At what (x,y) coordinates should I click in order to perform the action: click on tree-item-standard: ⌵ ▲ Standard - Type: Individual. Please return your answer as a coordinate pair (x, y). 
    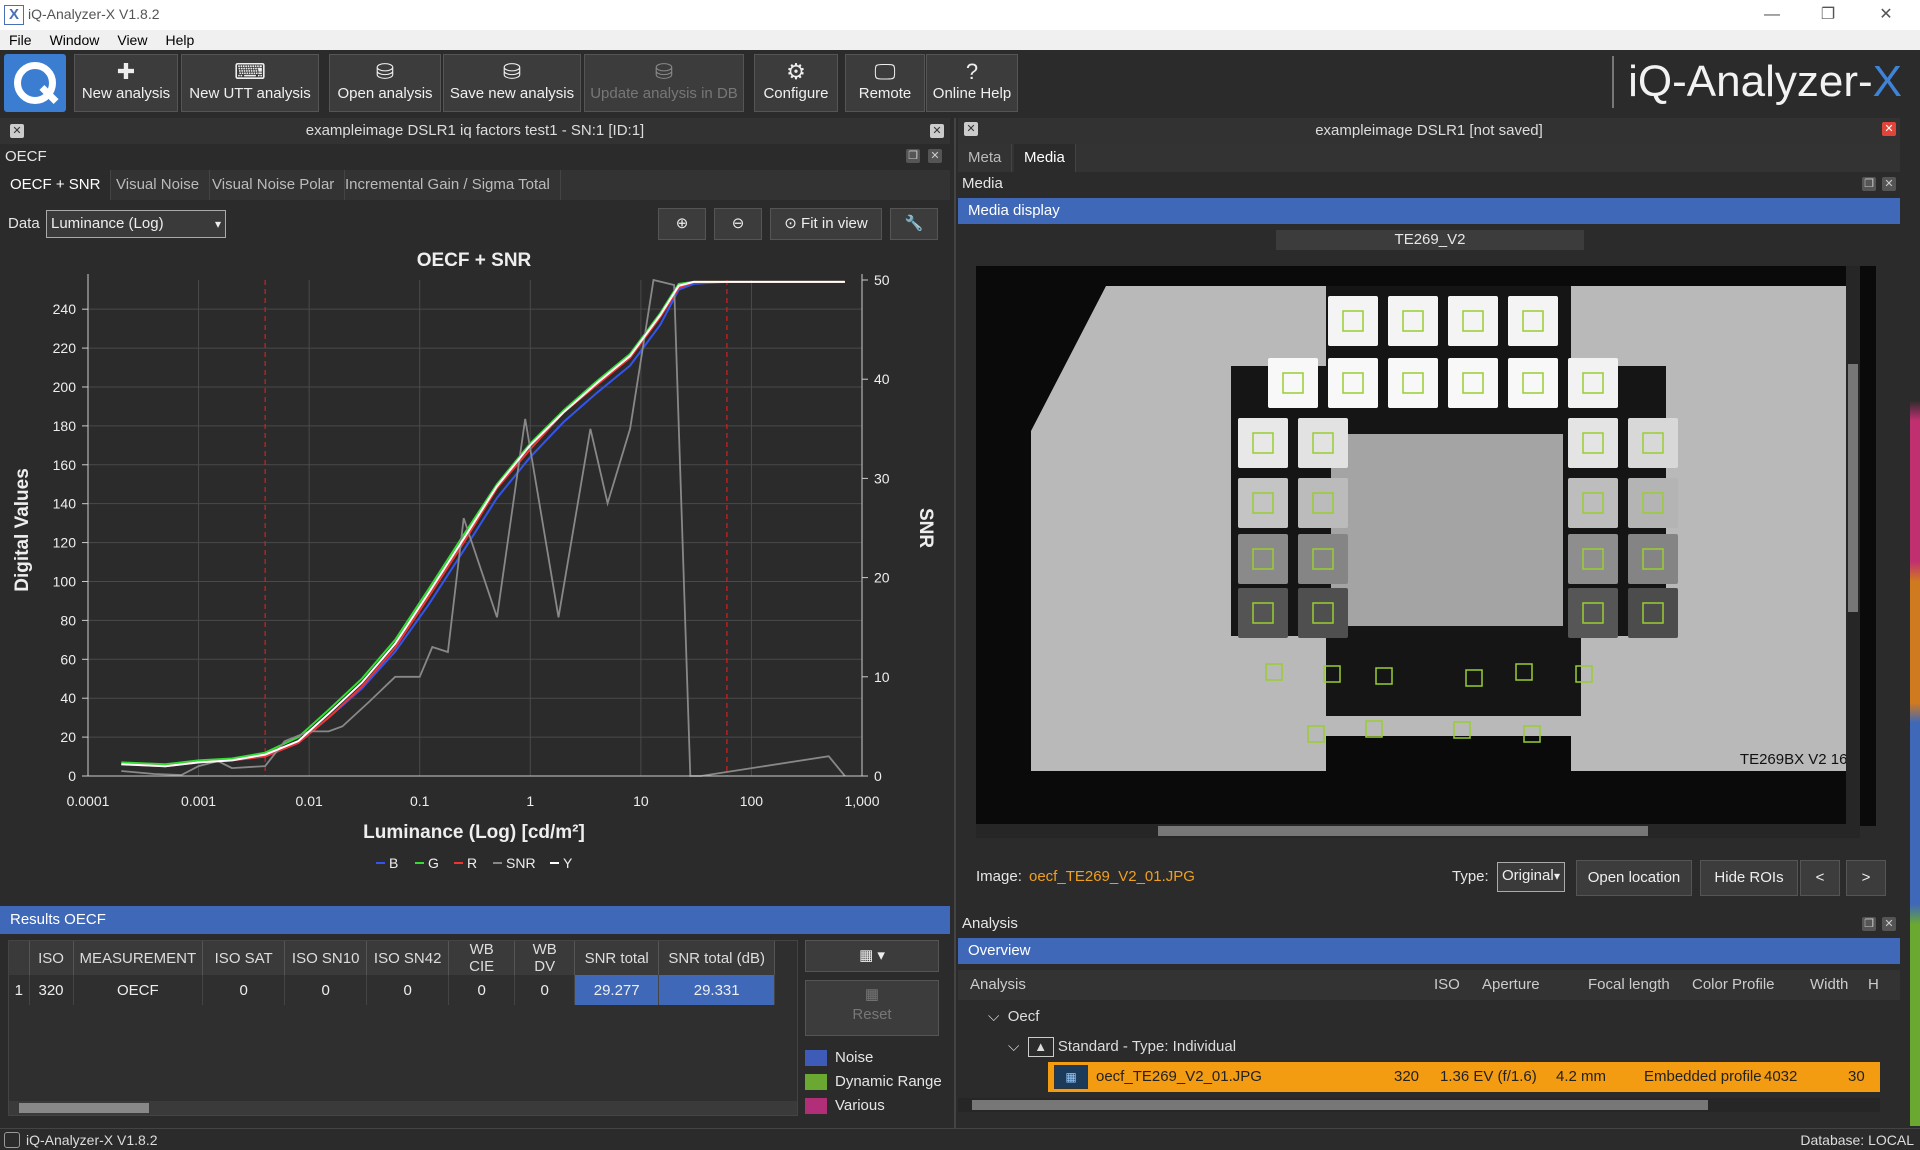
    Looking at the image, I should click on (1122, 1047).